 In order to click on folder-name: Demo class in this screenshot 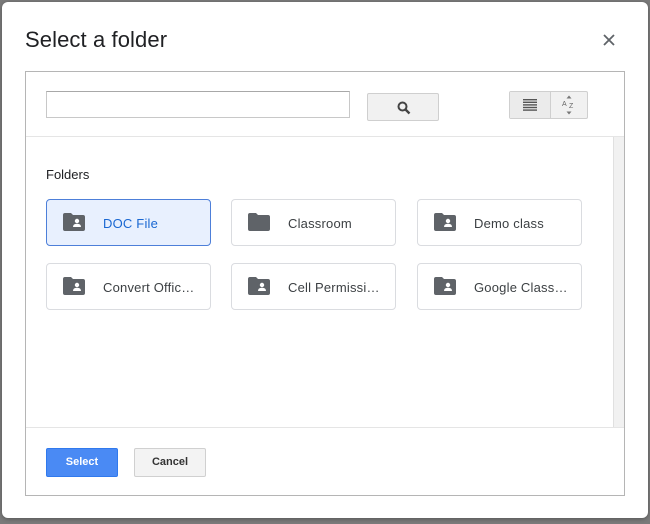, I will do `click(509, 223)`.